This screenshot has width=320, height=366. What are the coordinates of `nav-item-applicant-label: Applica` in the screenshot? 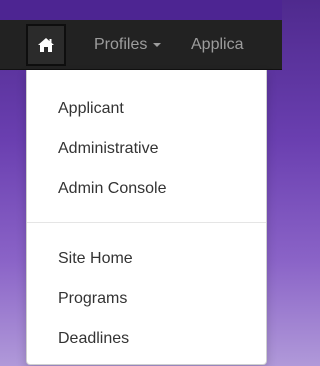 It's located at (217, 44).